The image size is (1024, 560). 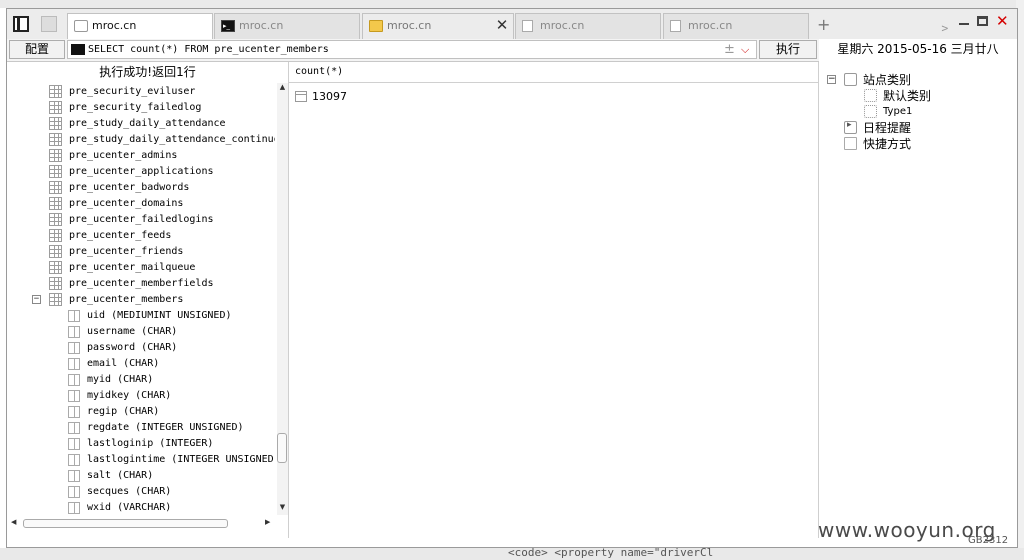 What do you see at coordinates (141, 284) in the screenshot?
I see `tree-item-table: pre_ucenter_memberfields` at bounding box center [141, 284].